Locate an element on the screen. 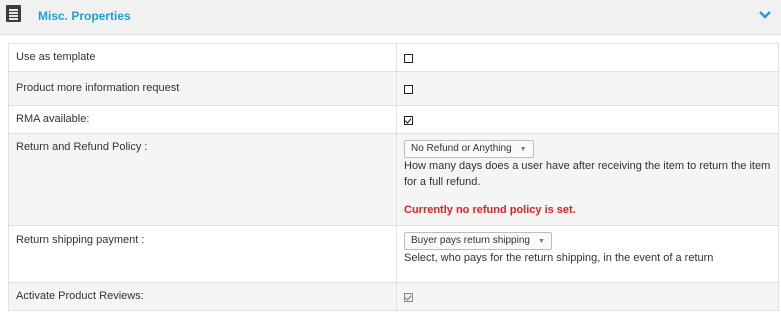 The height and width of the screenshot is (324, 781). misc-properties-header: Misc. Properties is located at coordinates (390, 17).